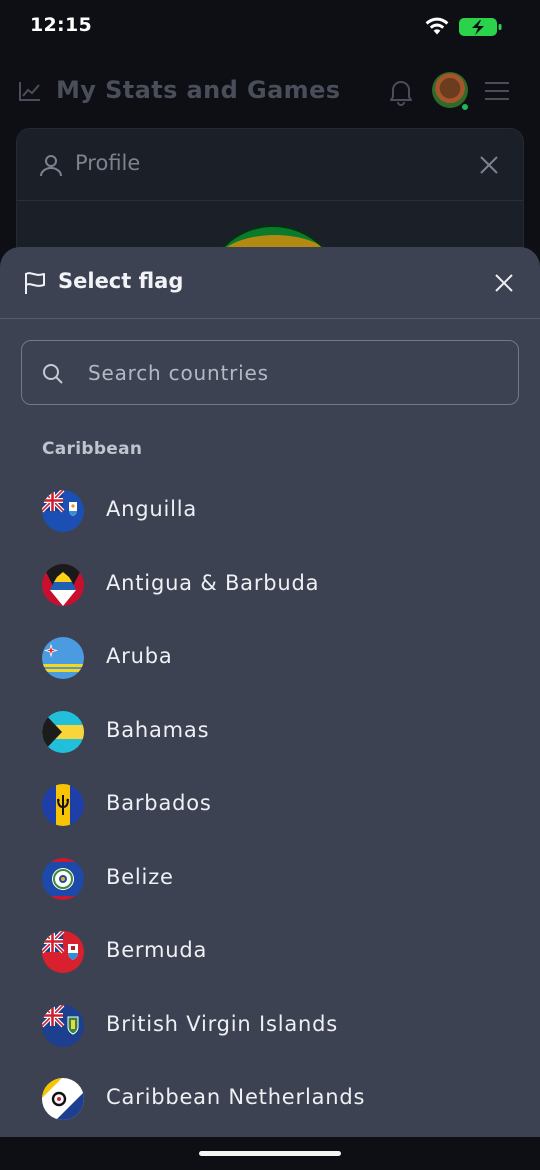 The height and width of the screenshot is (1170, 540). What do you see at coordinates (63, 511) in the screenshot?
I see `anguilla-flag-icon` at bounding box center [63, 511].